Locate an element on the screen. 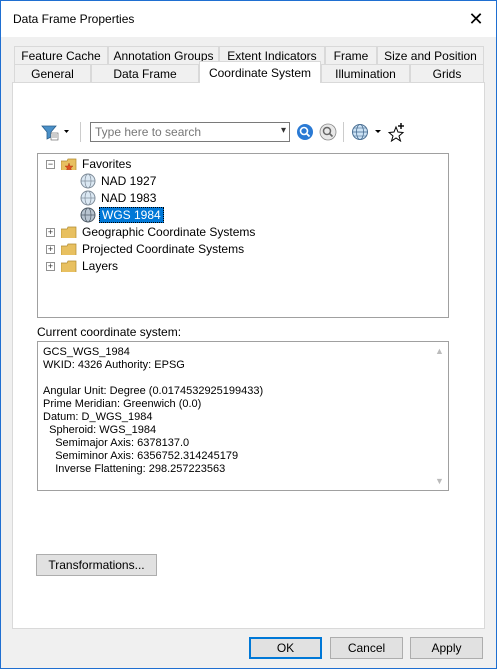 Image resolution: width=497 pixels, height=669 pixels. close-icon: ✕ is located at coordinates (476, 19).